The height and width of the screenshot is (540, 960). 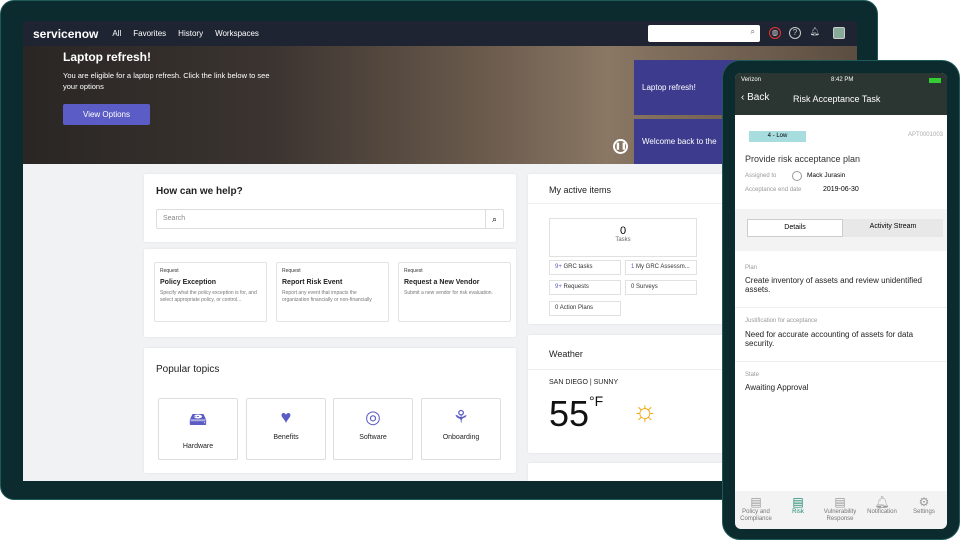 What do you see at coordinates (174, 218) in the screenshot?
I see `search-placeholder: Search` at bounding box center [174, 218].